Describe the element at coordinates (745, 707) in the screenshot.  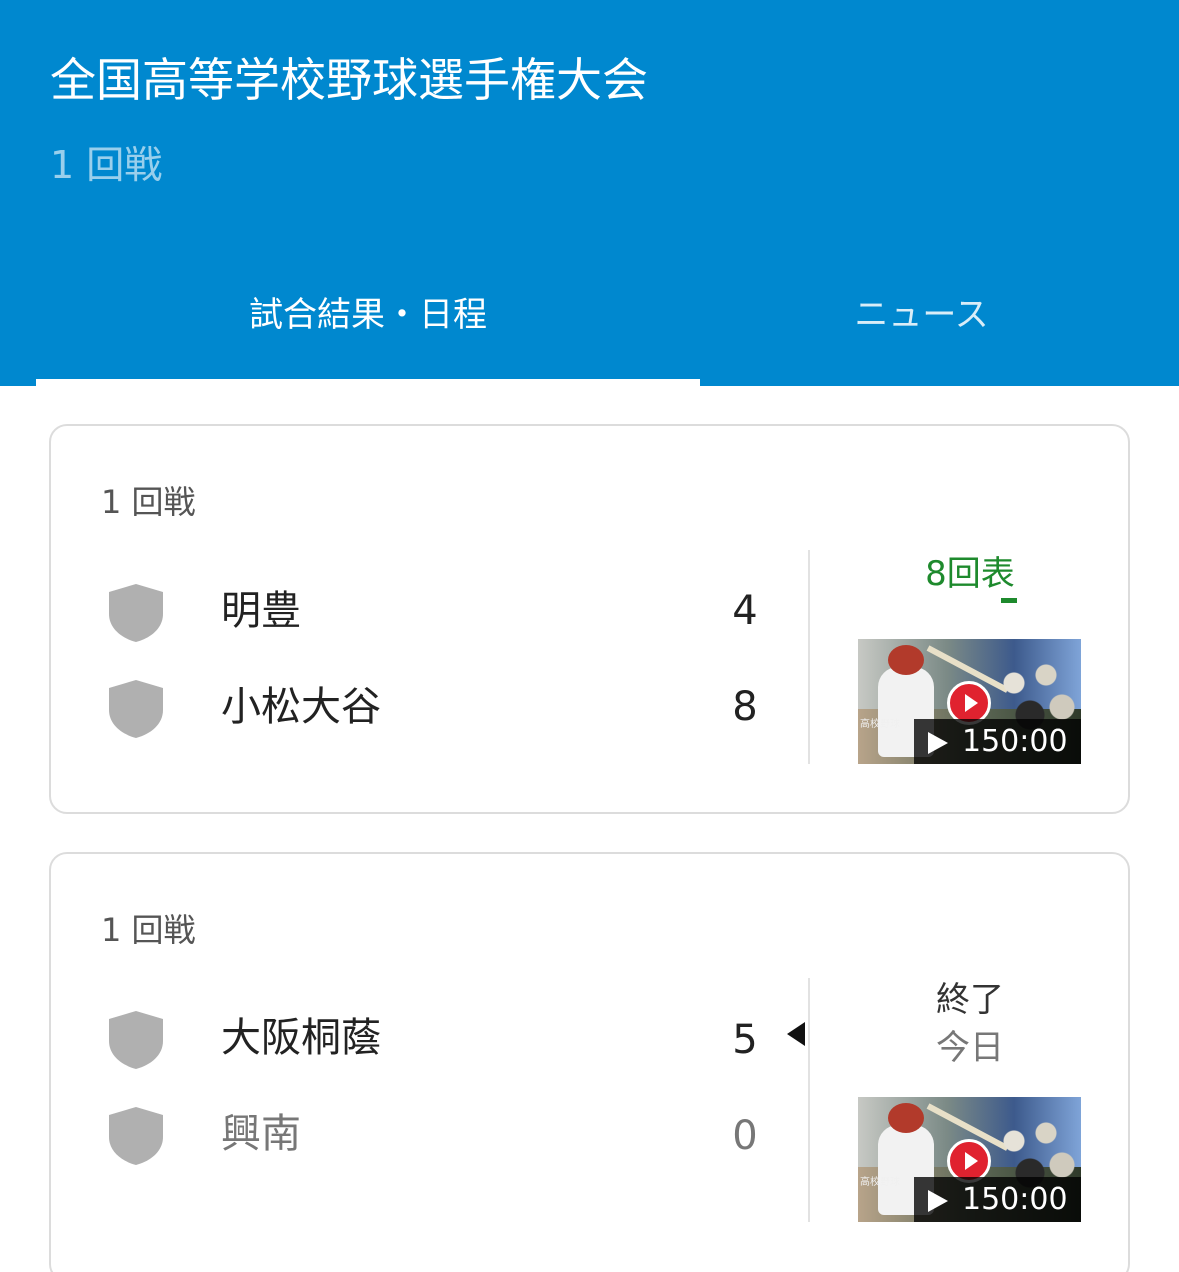
I see `team-score: 8` at that location.